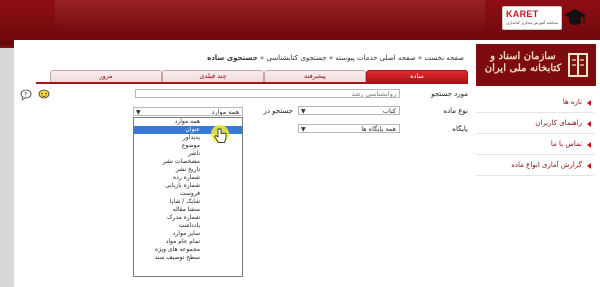  Describe the element at coordinates (188, 111) in the screenshot. I see `search-in-select: ▼ همه موارد` at that location.